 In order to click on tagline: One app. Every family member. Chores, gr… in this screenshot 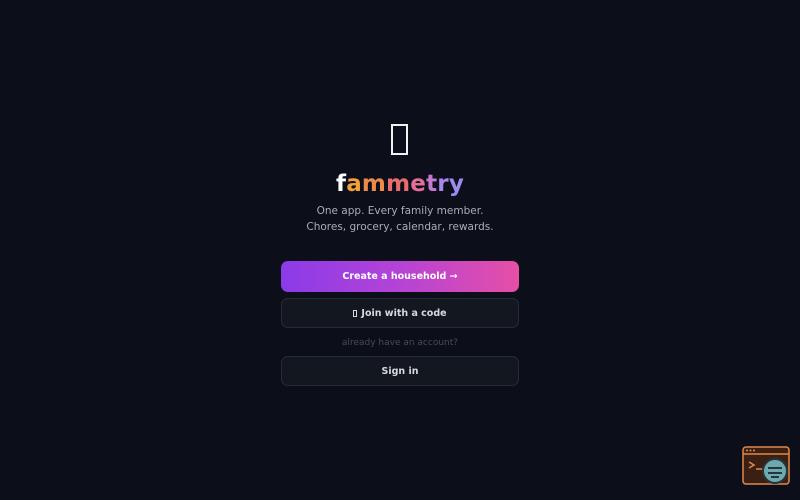, I will do `click(400, 219)`.